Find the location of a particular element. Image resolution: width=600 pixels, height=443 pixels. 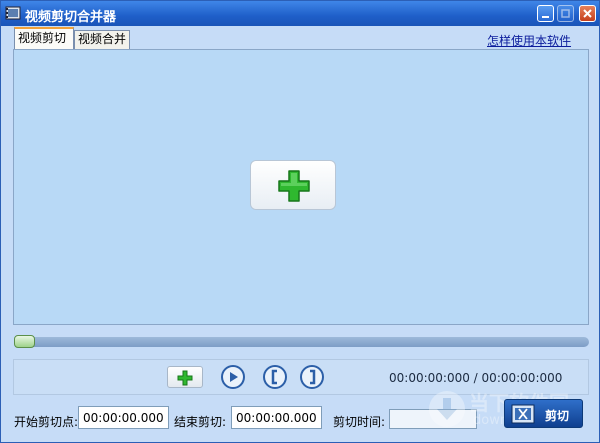

play-icon is located at coordinates (233, 377).